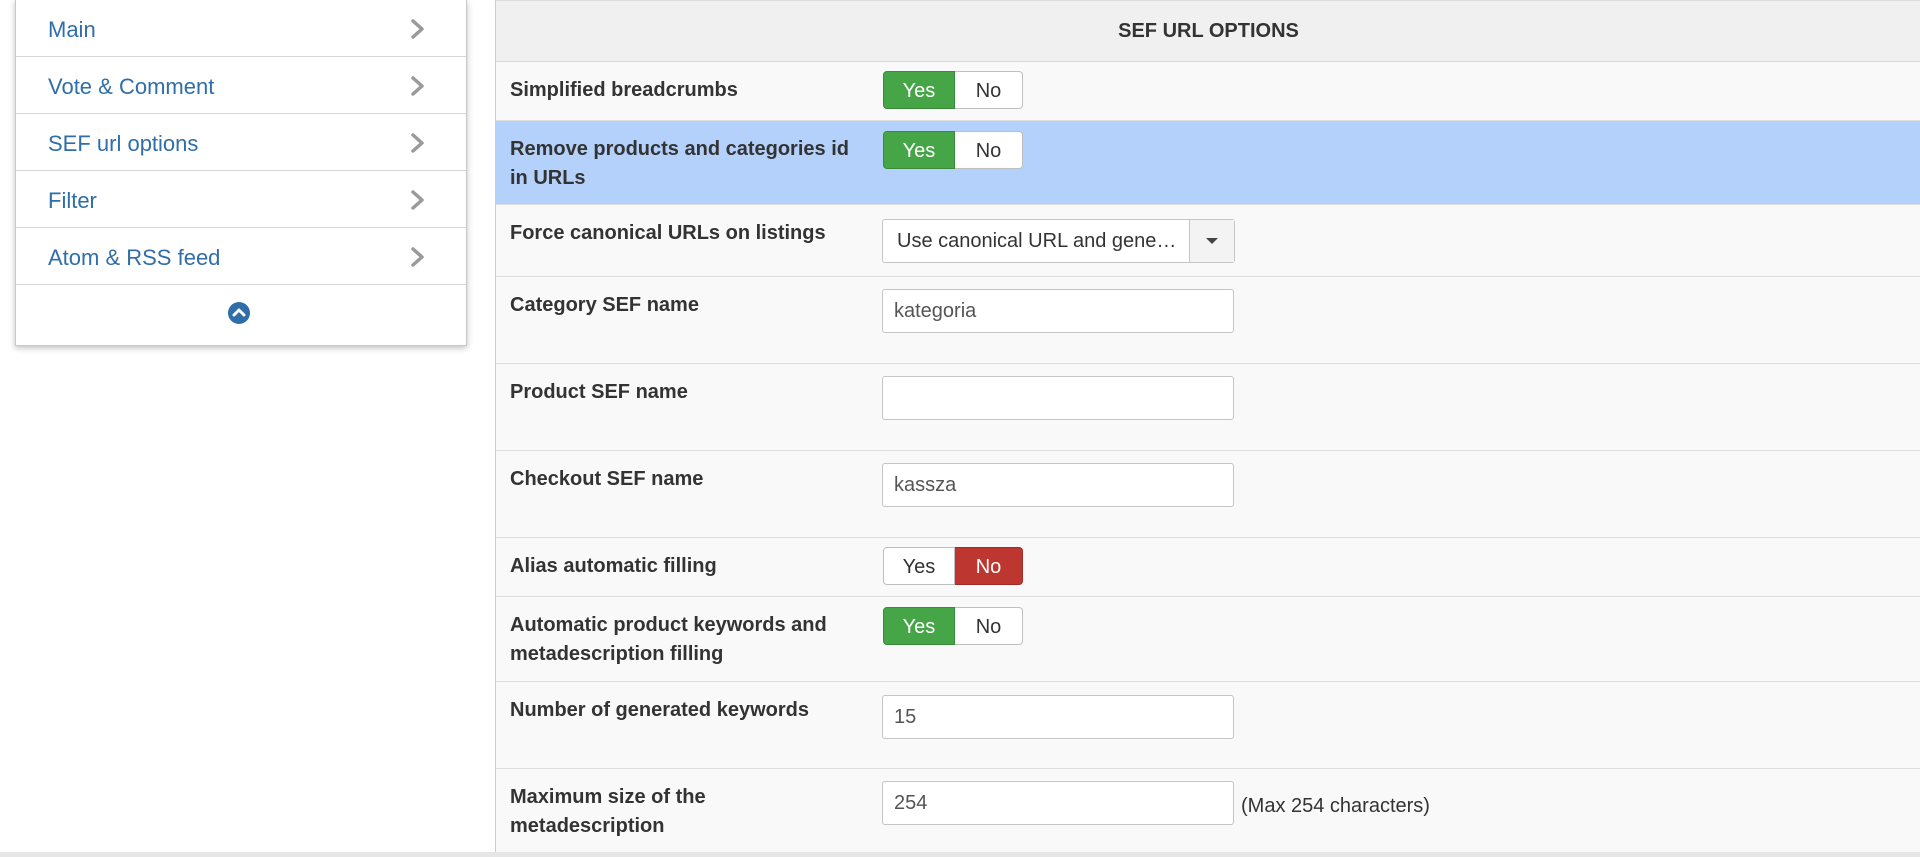 This screenshot has height=857, width=1920. What do you see at coordinates (134, 257) in the screenshot?
I see `sidebar-item-label: Atom & RSS feed` at bounding box center [134, 257].